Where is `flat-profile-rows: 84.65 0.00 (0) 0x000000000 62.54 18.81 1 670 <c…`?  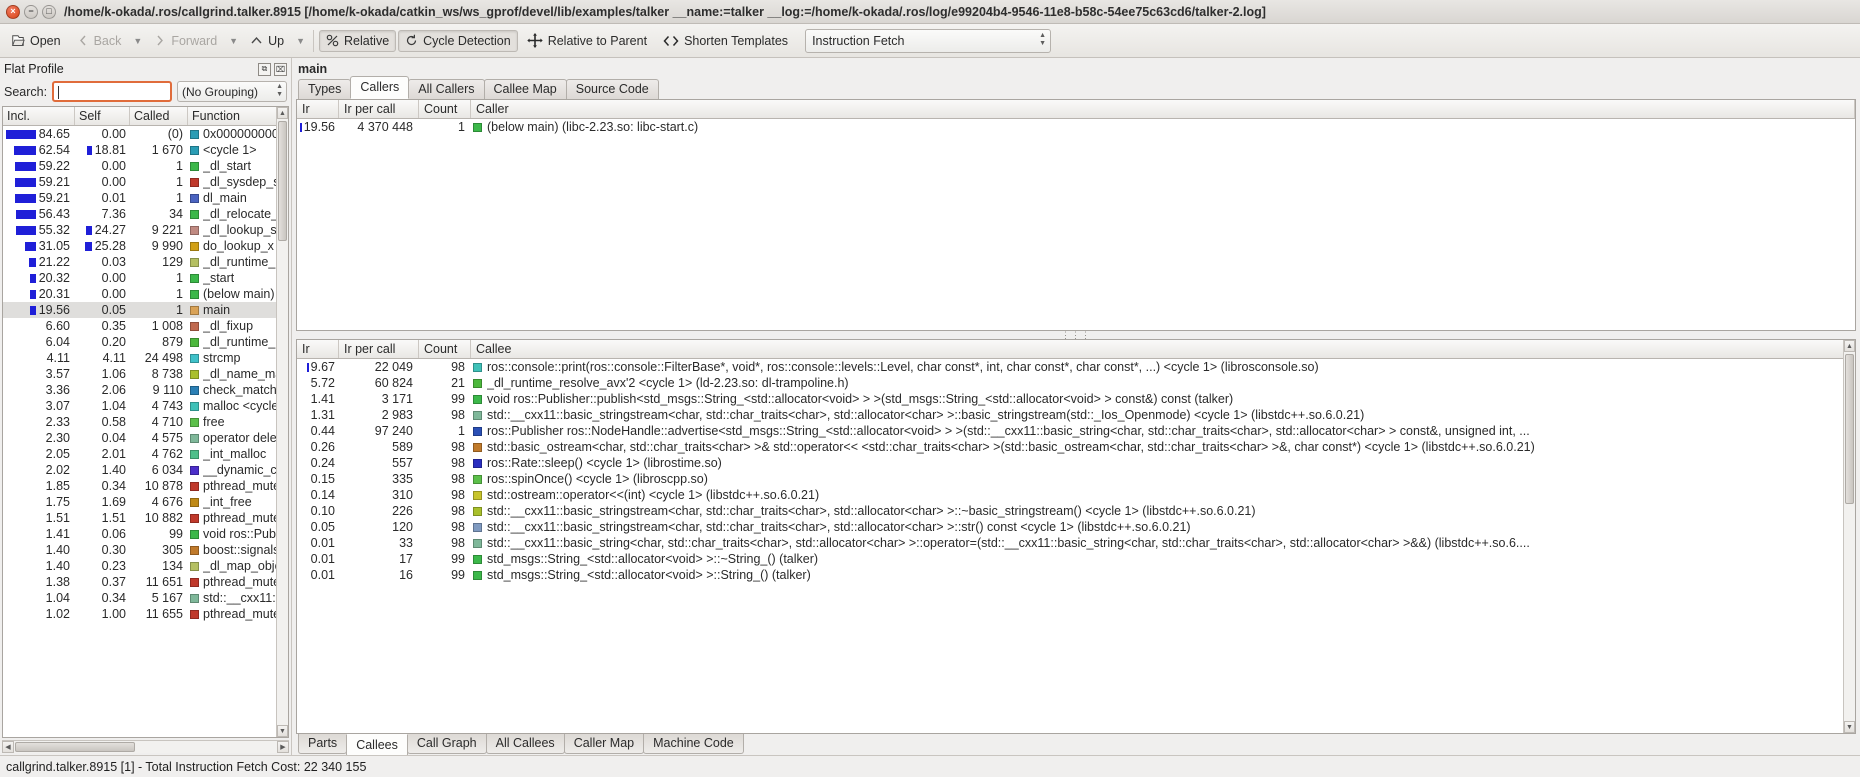
flat-profile-rows: 84.65 0.00 (0) 0x000000000 62.54 18.81 1 670 <c… is located at coordinates (145, 431).